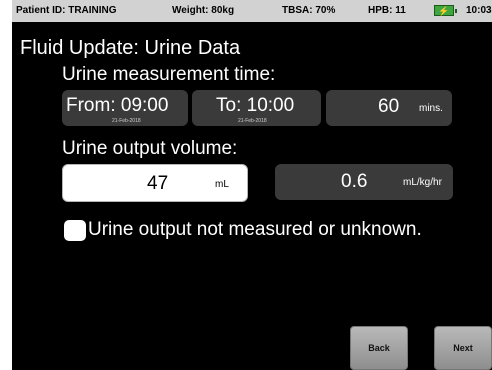 This screenshot has height=370, width=492. Describe the element at coordinates (126, 121) in the screenshot. I see `from-date: 21-Feb-2018` at that location.